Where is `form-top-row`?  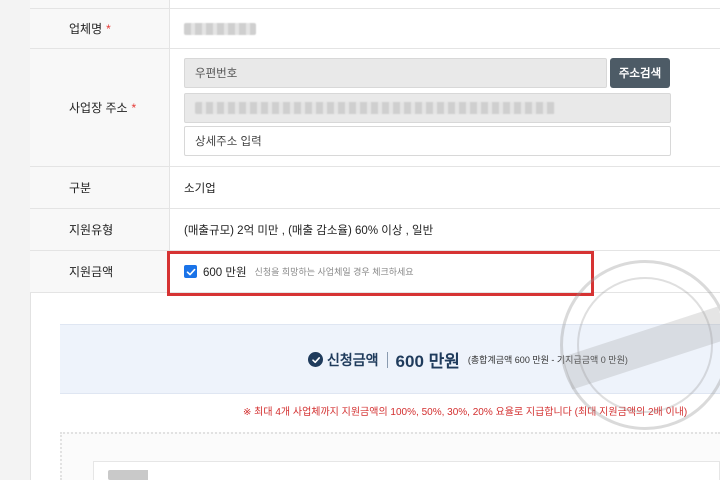 form-top-row is located at coordinates (375, 4).